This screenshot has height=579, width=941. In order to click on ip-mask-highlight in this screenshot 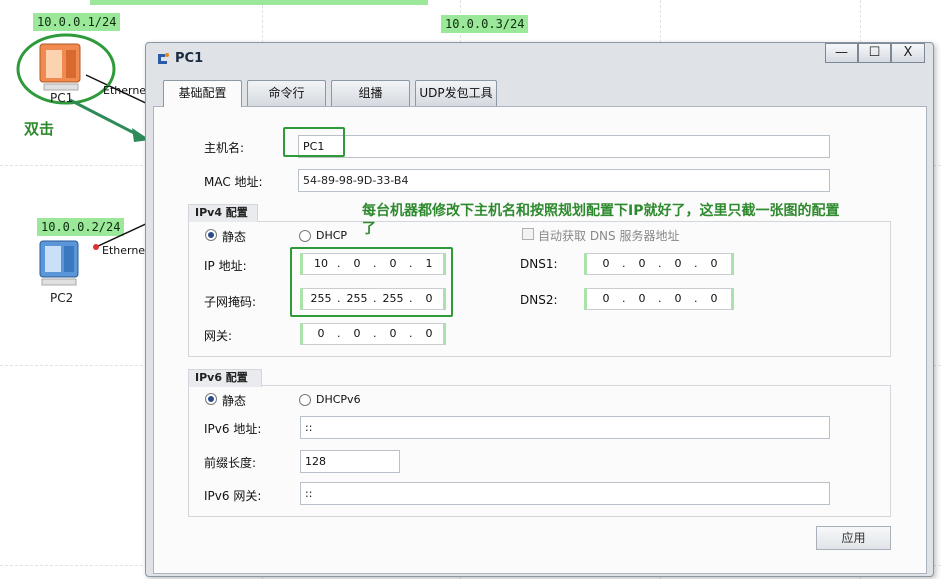, I will do `click(371, 282)`.